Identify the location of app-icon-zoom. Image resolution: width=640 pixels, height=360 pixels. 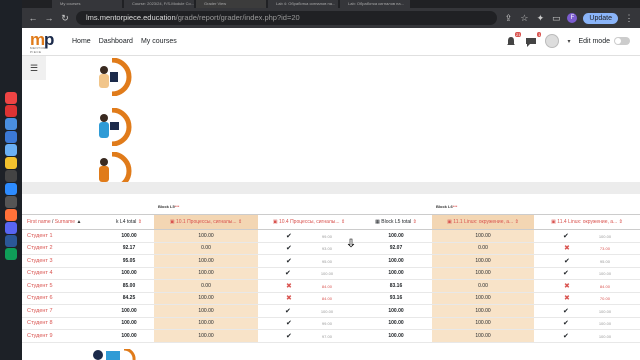
(11, 189).